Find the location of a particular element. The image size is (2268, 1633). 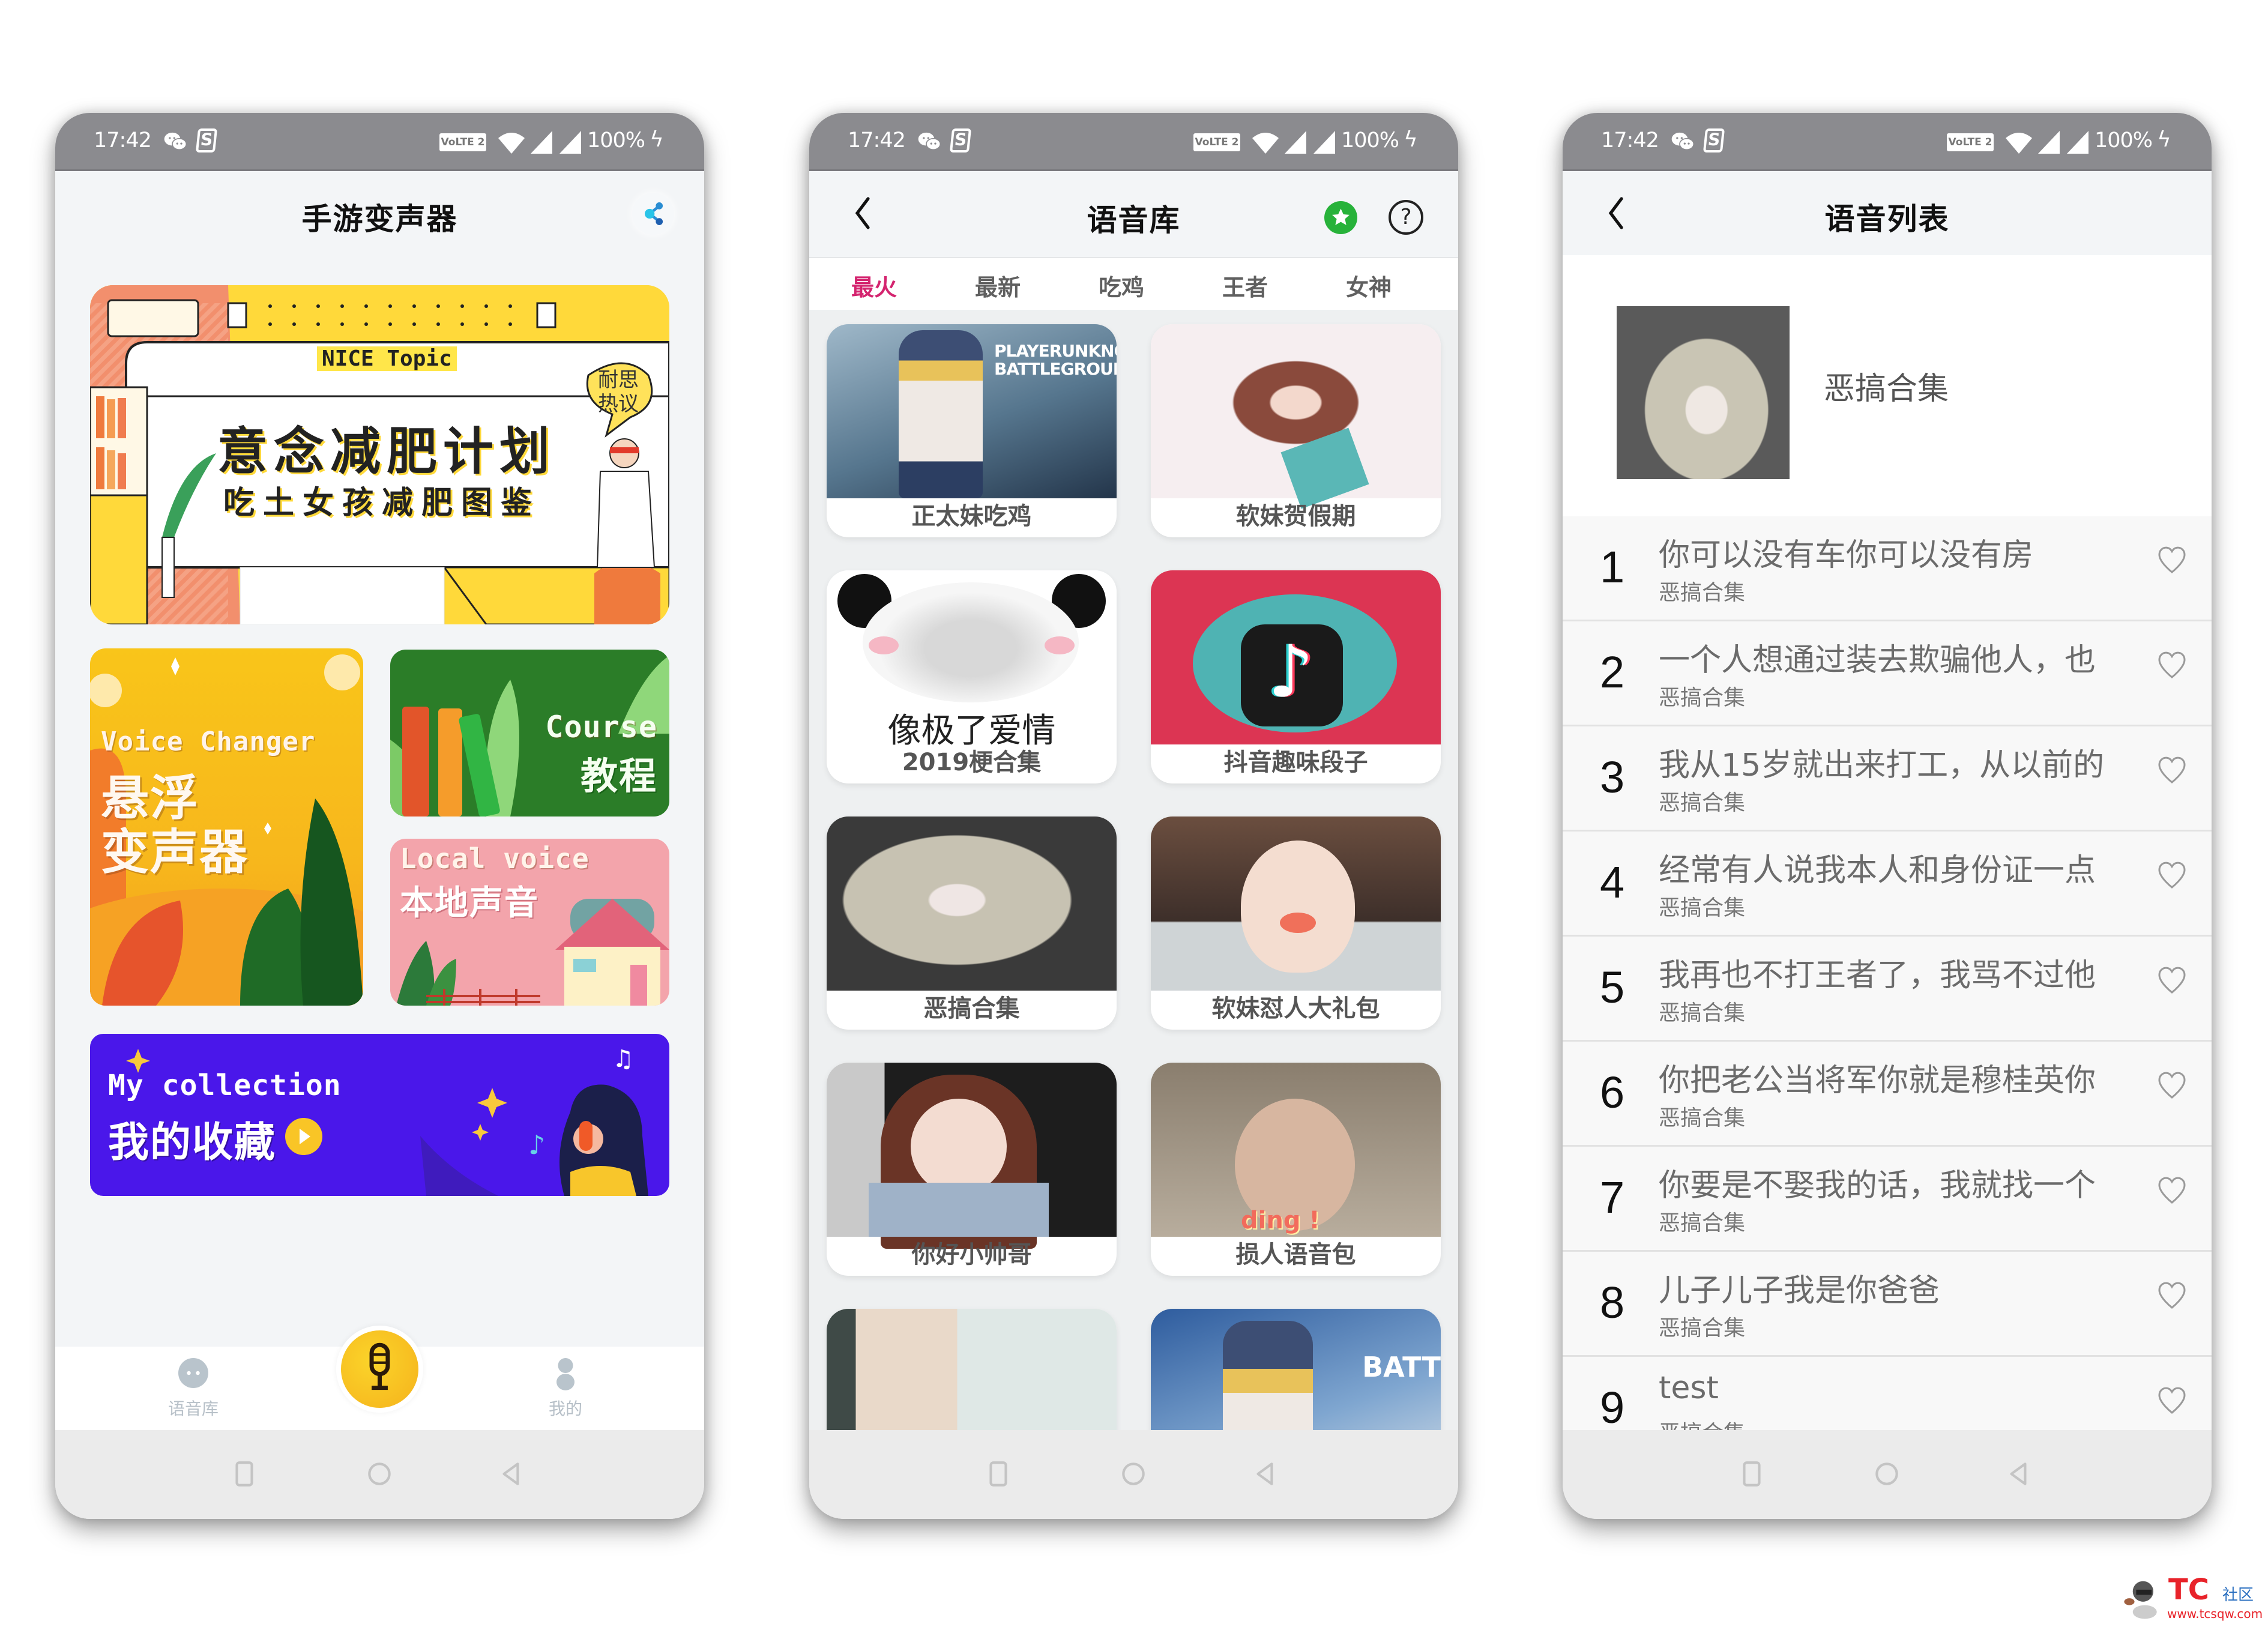

voice-pack-caption: 软妹贺假期 is located at coordinates (1295, 516).